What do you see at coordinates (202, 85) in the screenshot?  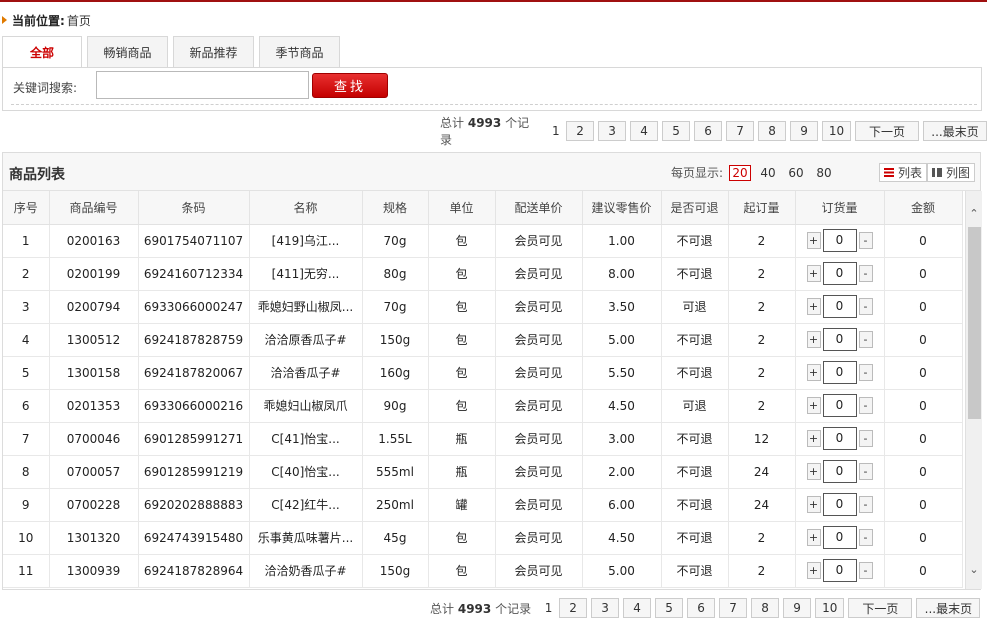 I see `search-input` at bounding box center [202, 85].